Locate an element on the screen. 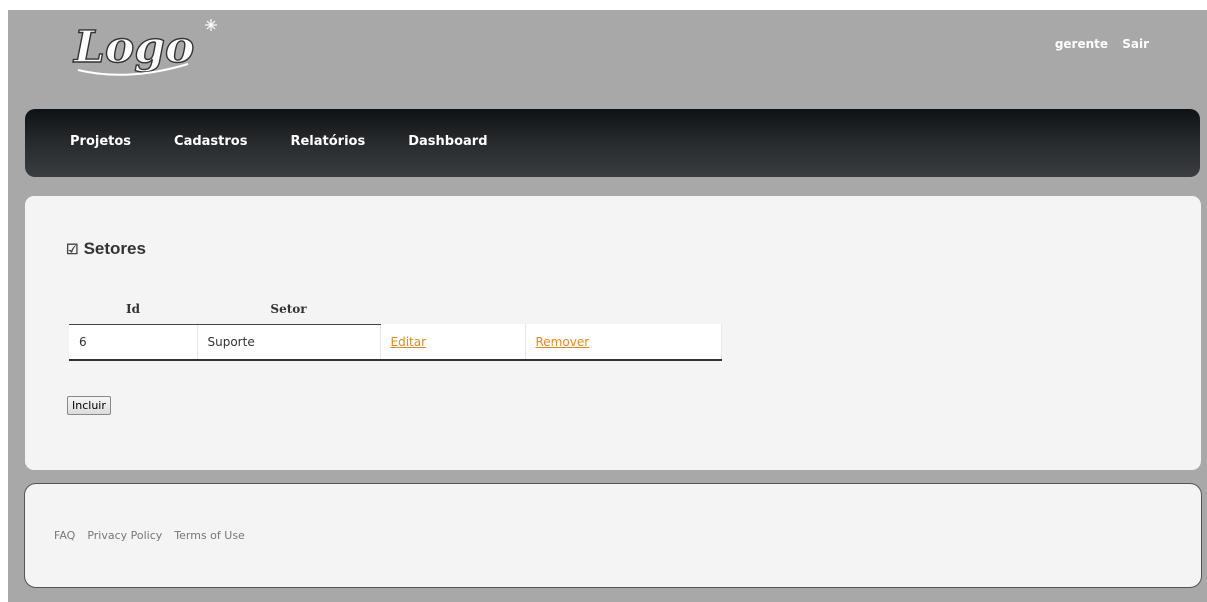 The width and height of the screenshot is (1207, 602). section-title-text: Setores is located at coordinates (114, 248).